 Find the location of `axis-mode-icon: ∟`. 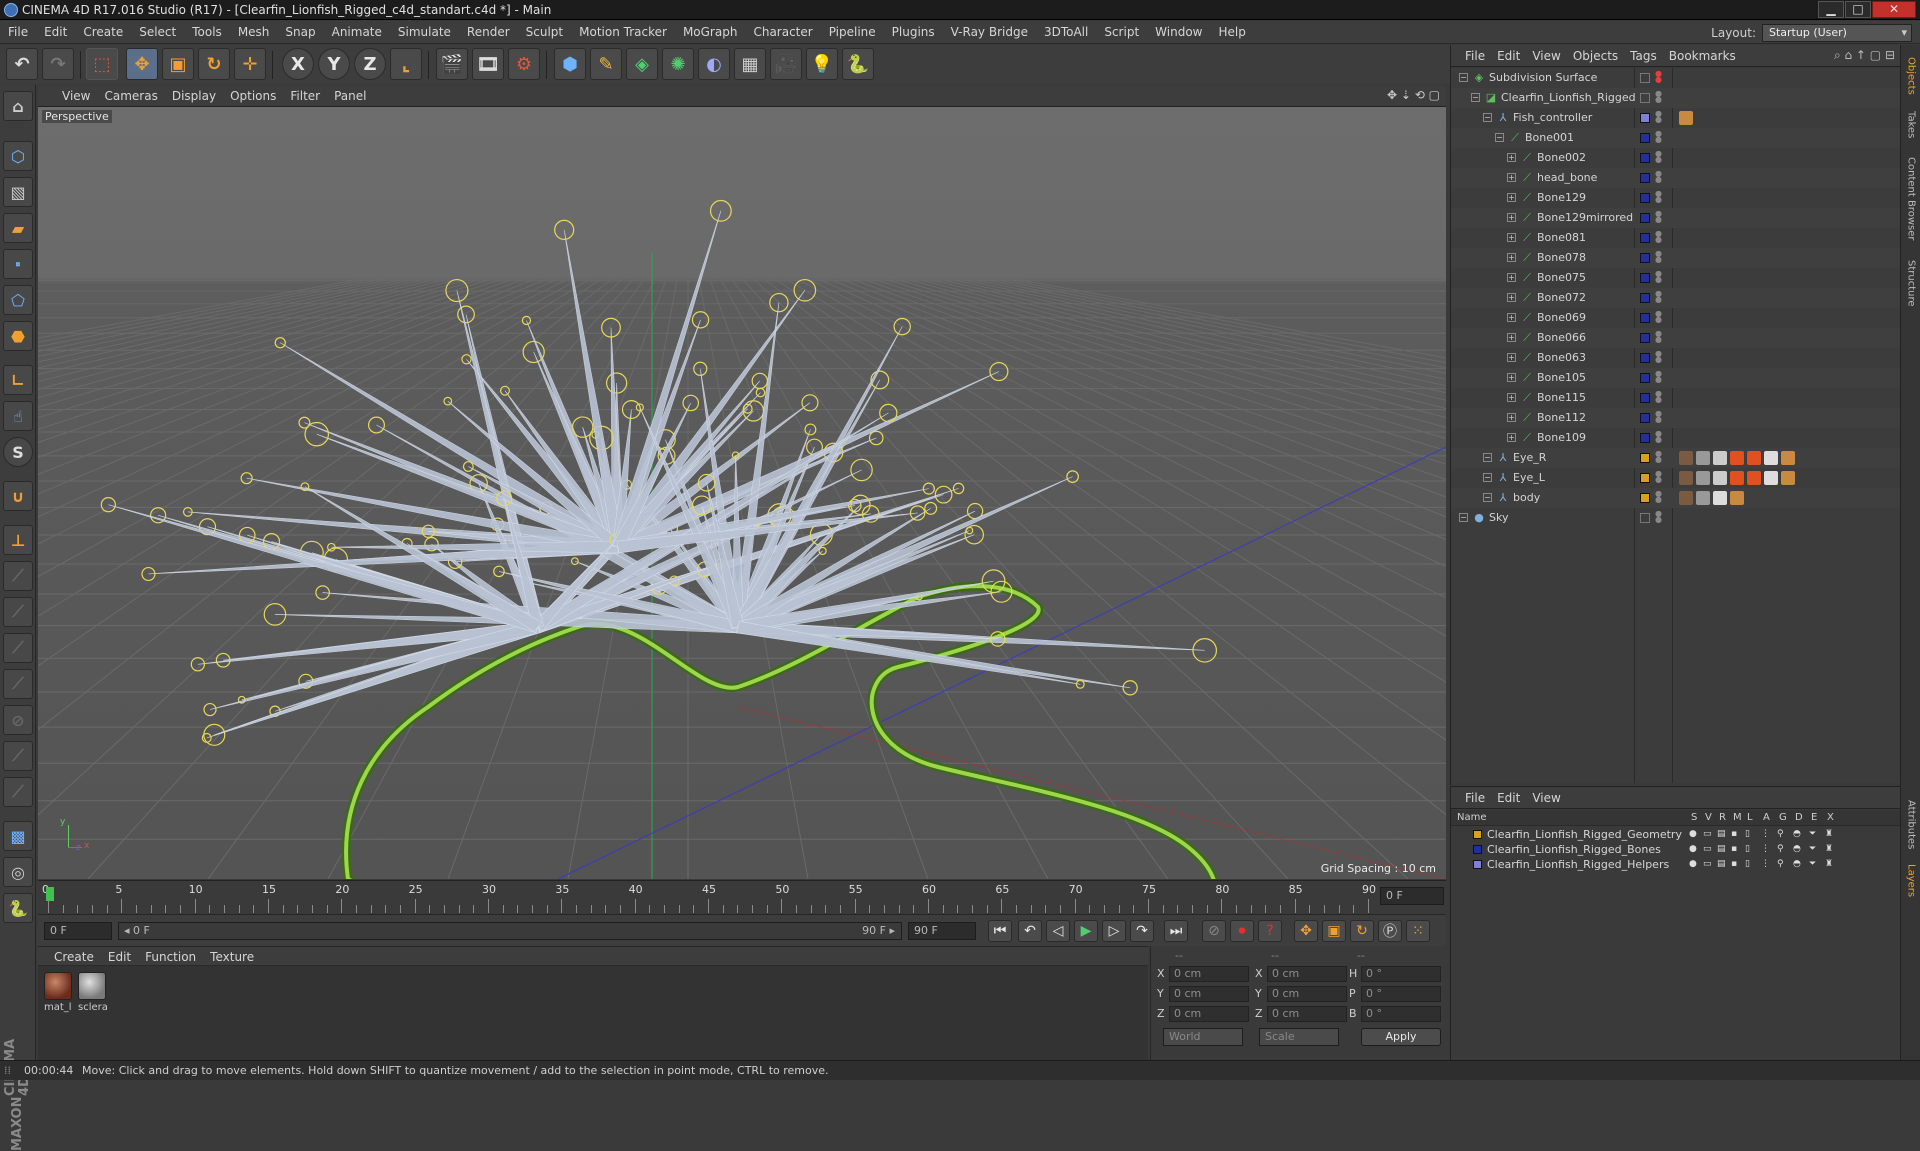

axis-mode-icon: ∟ is located at coordinates (18, 380).